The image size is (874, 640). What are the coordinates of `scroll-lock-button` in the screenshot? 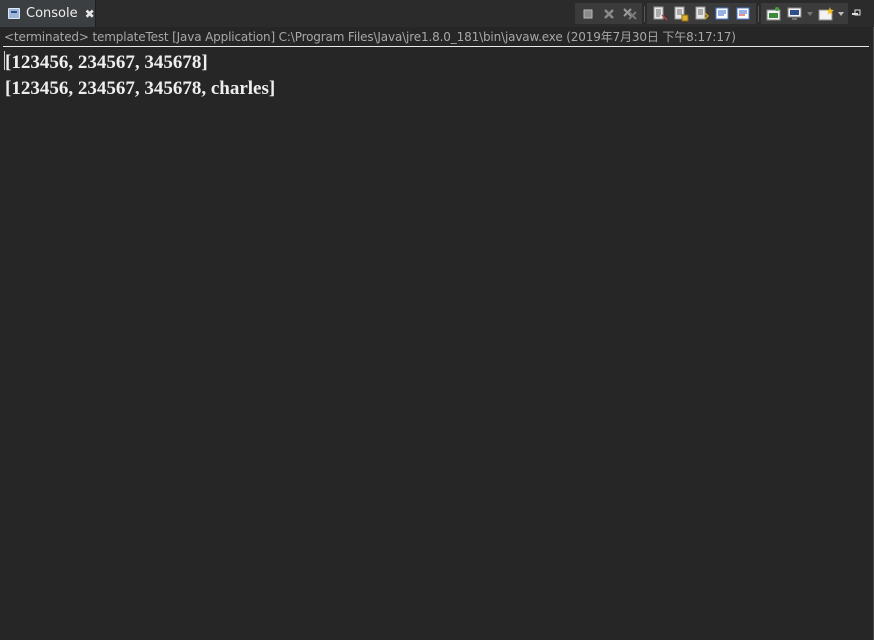 It's located at (680, 13).